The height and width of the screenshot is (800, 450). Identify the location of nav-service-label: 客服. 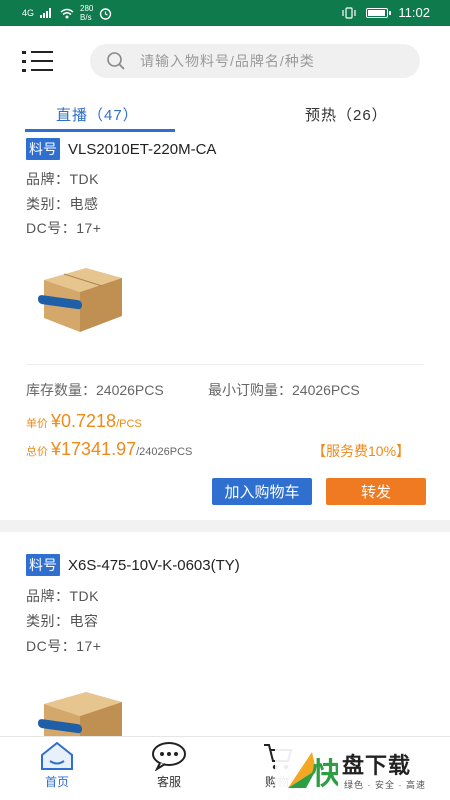
(168, 782).